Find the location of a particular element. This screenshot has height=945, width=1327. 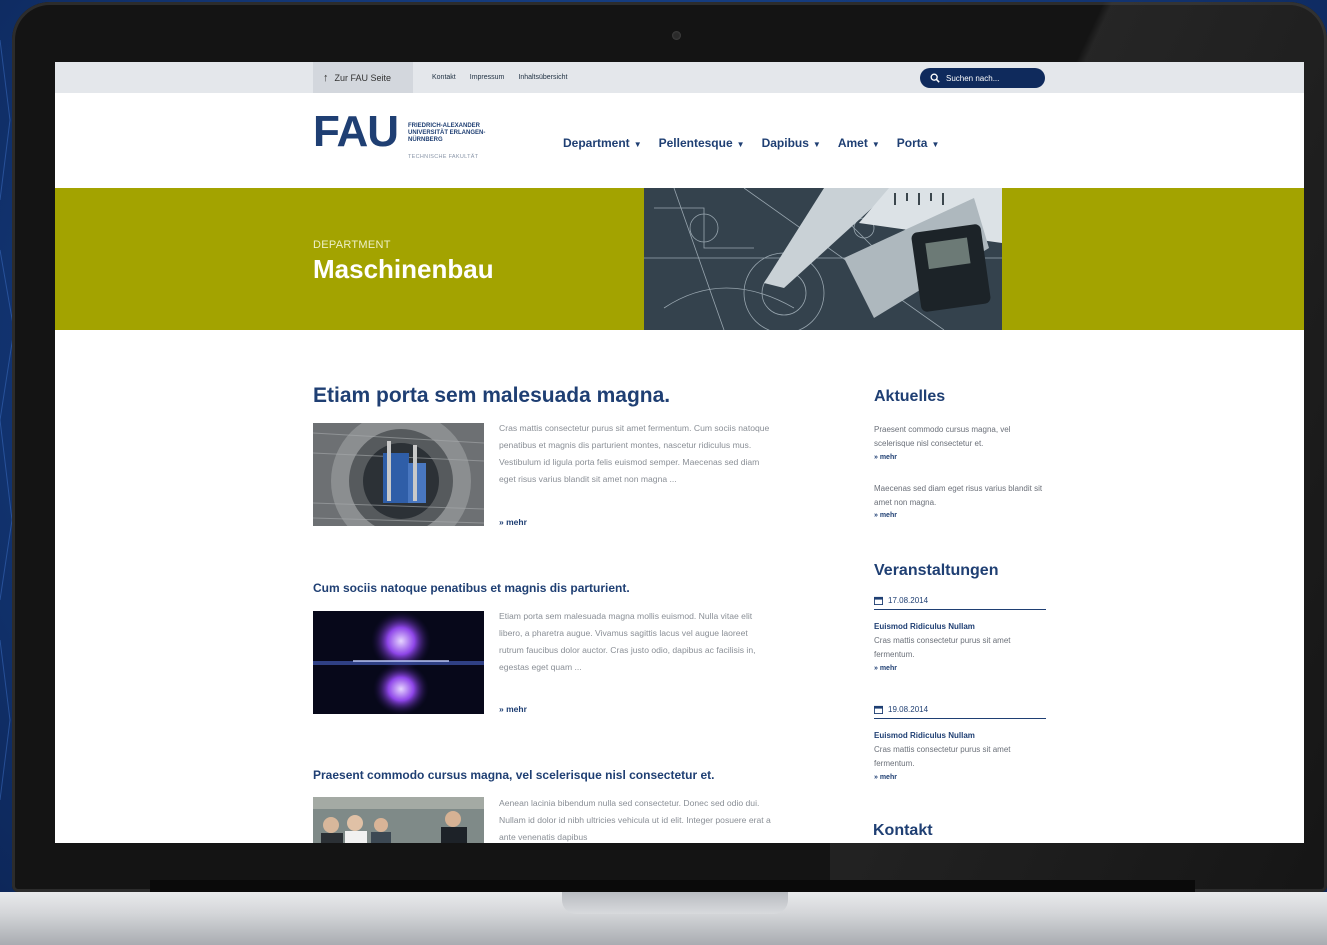

fau-home-label: Zur FAU Seite is located at coordinates (363, 77).